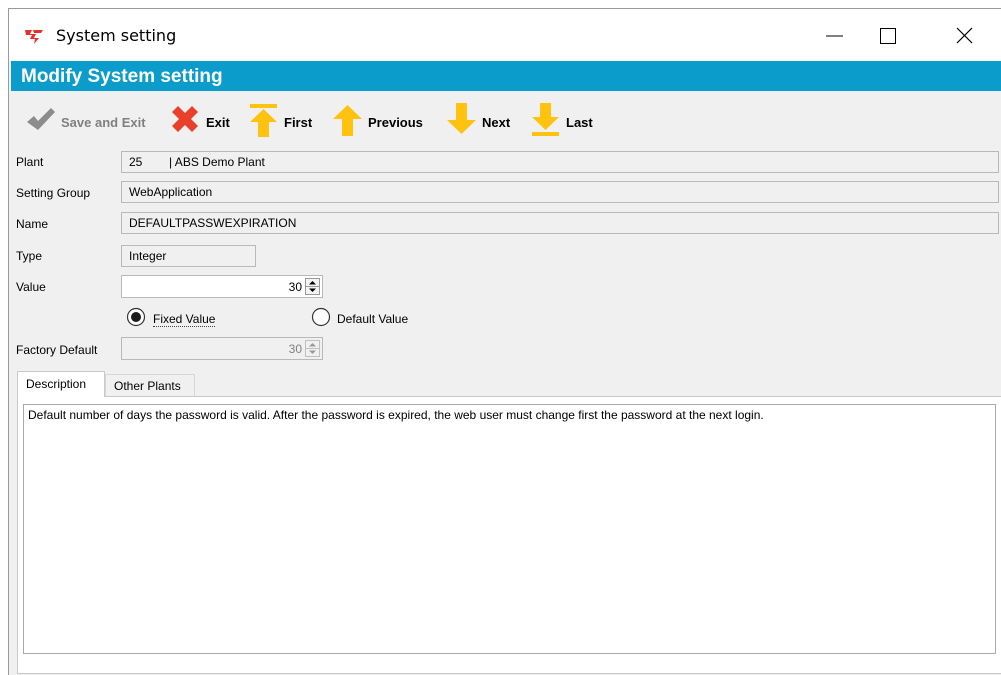 This screenshot has height=675, width=1001. What do you see at coordinates (295, 349) in the screenshot?
I see `factory-default-value: 30` at bounding box center [295, 349].